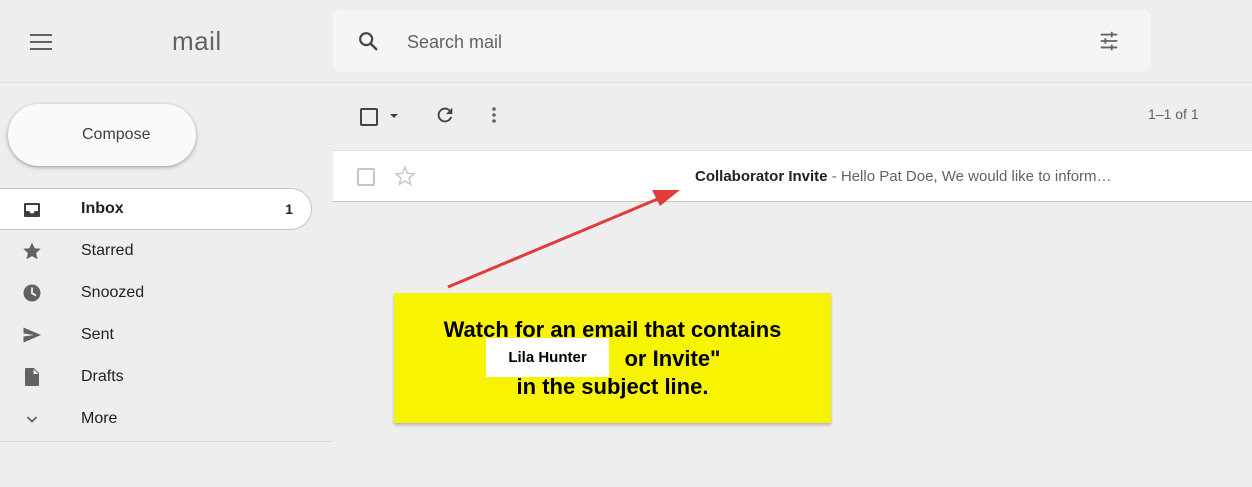 The height and width of the screenshot is (487, 1252). I want to click on sidebar-item-label: Starred, so click(107, 250).